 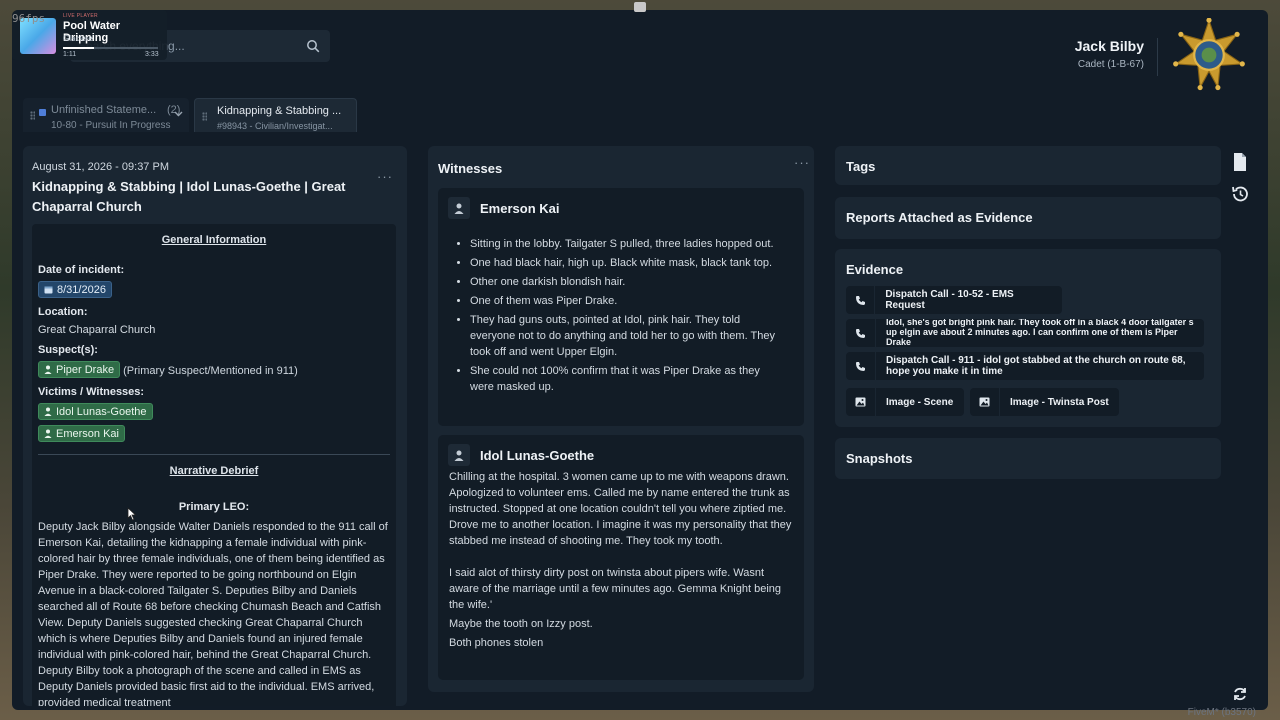 What do you see at coordinates (91, 392) in the screenshot?
I see `victims-label: Victims / Witnesses:` at bounding box center [91, 392].